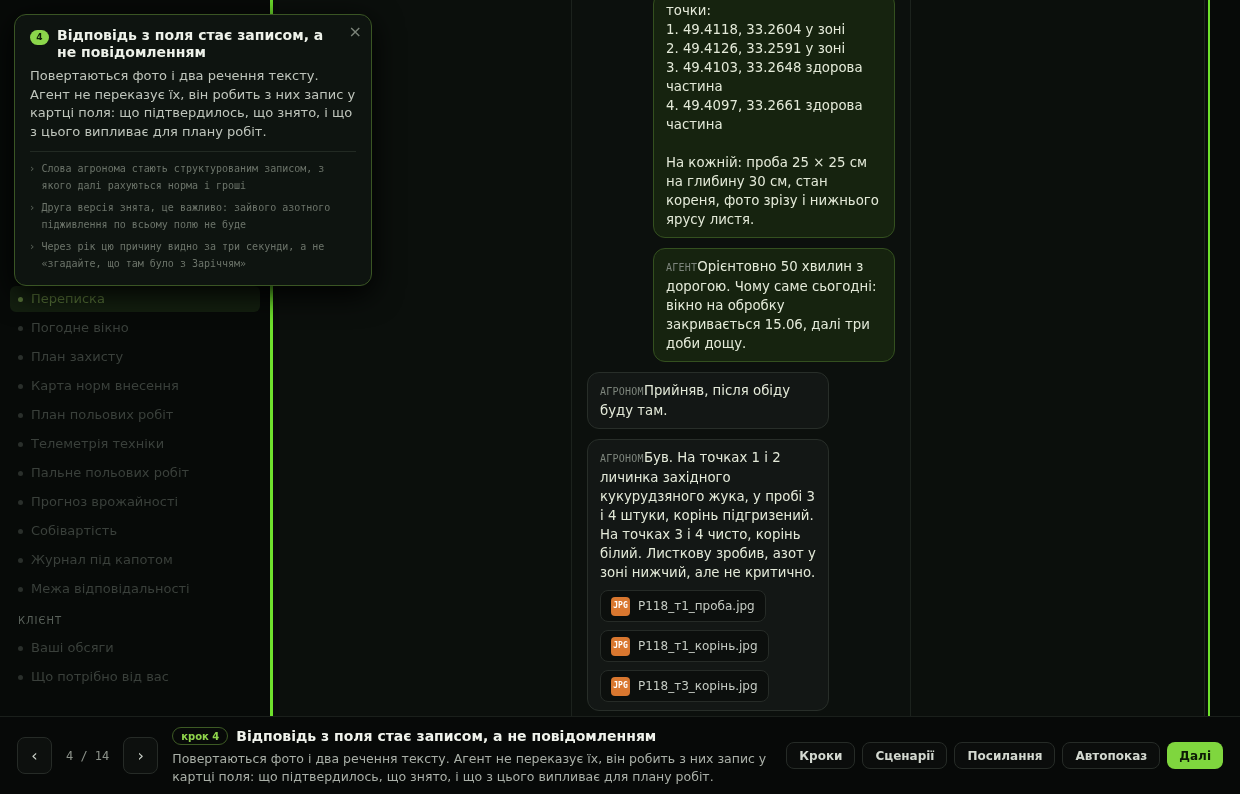 The width and height of the screenshot is (1240, 794). Describe the element at coordinates (193, 104) in the screenshot. I see `popover-body: Повертаються фото і два речення тексту. Агент не переказує їх, він робить з них запис у картці поля: що підтвердилось, що знято, і що з цього випливає для плану робіт.` at that location.